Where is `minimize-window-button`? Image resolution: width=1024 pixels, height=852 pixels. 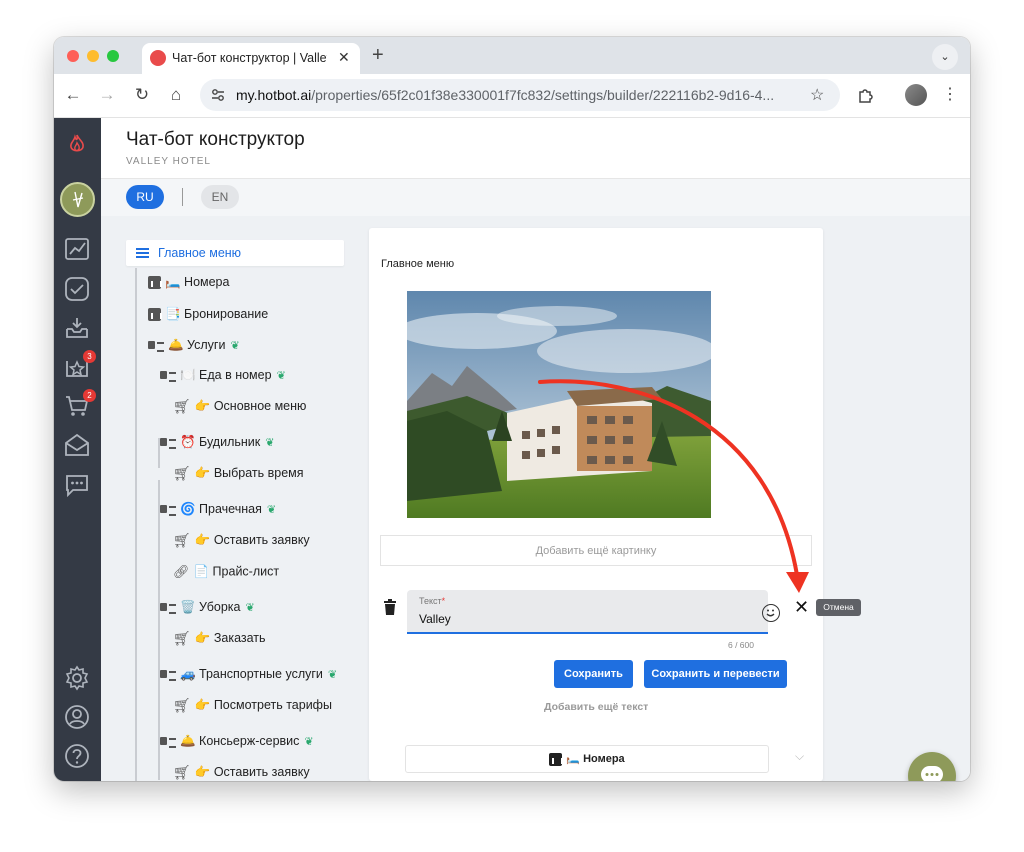
minimize-window-button is located at coordinates (93, 56).